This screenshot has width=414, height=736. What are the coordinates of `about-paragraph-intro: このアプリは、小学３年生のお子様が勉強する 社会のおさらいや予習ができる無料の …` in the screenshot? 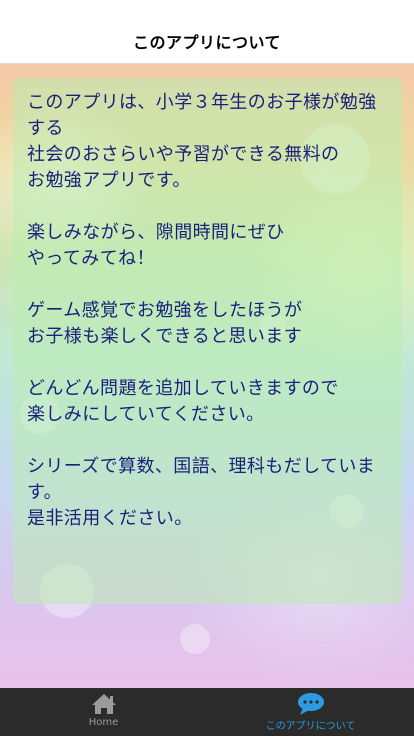 It's located at (202, 141).